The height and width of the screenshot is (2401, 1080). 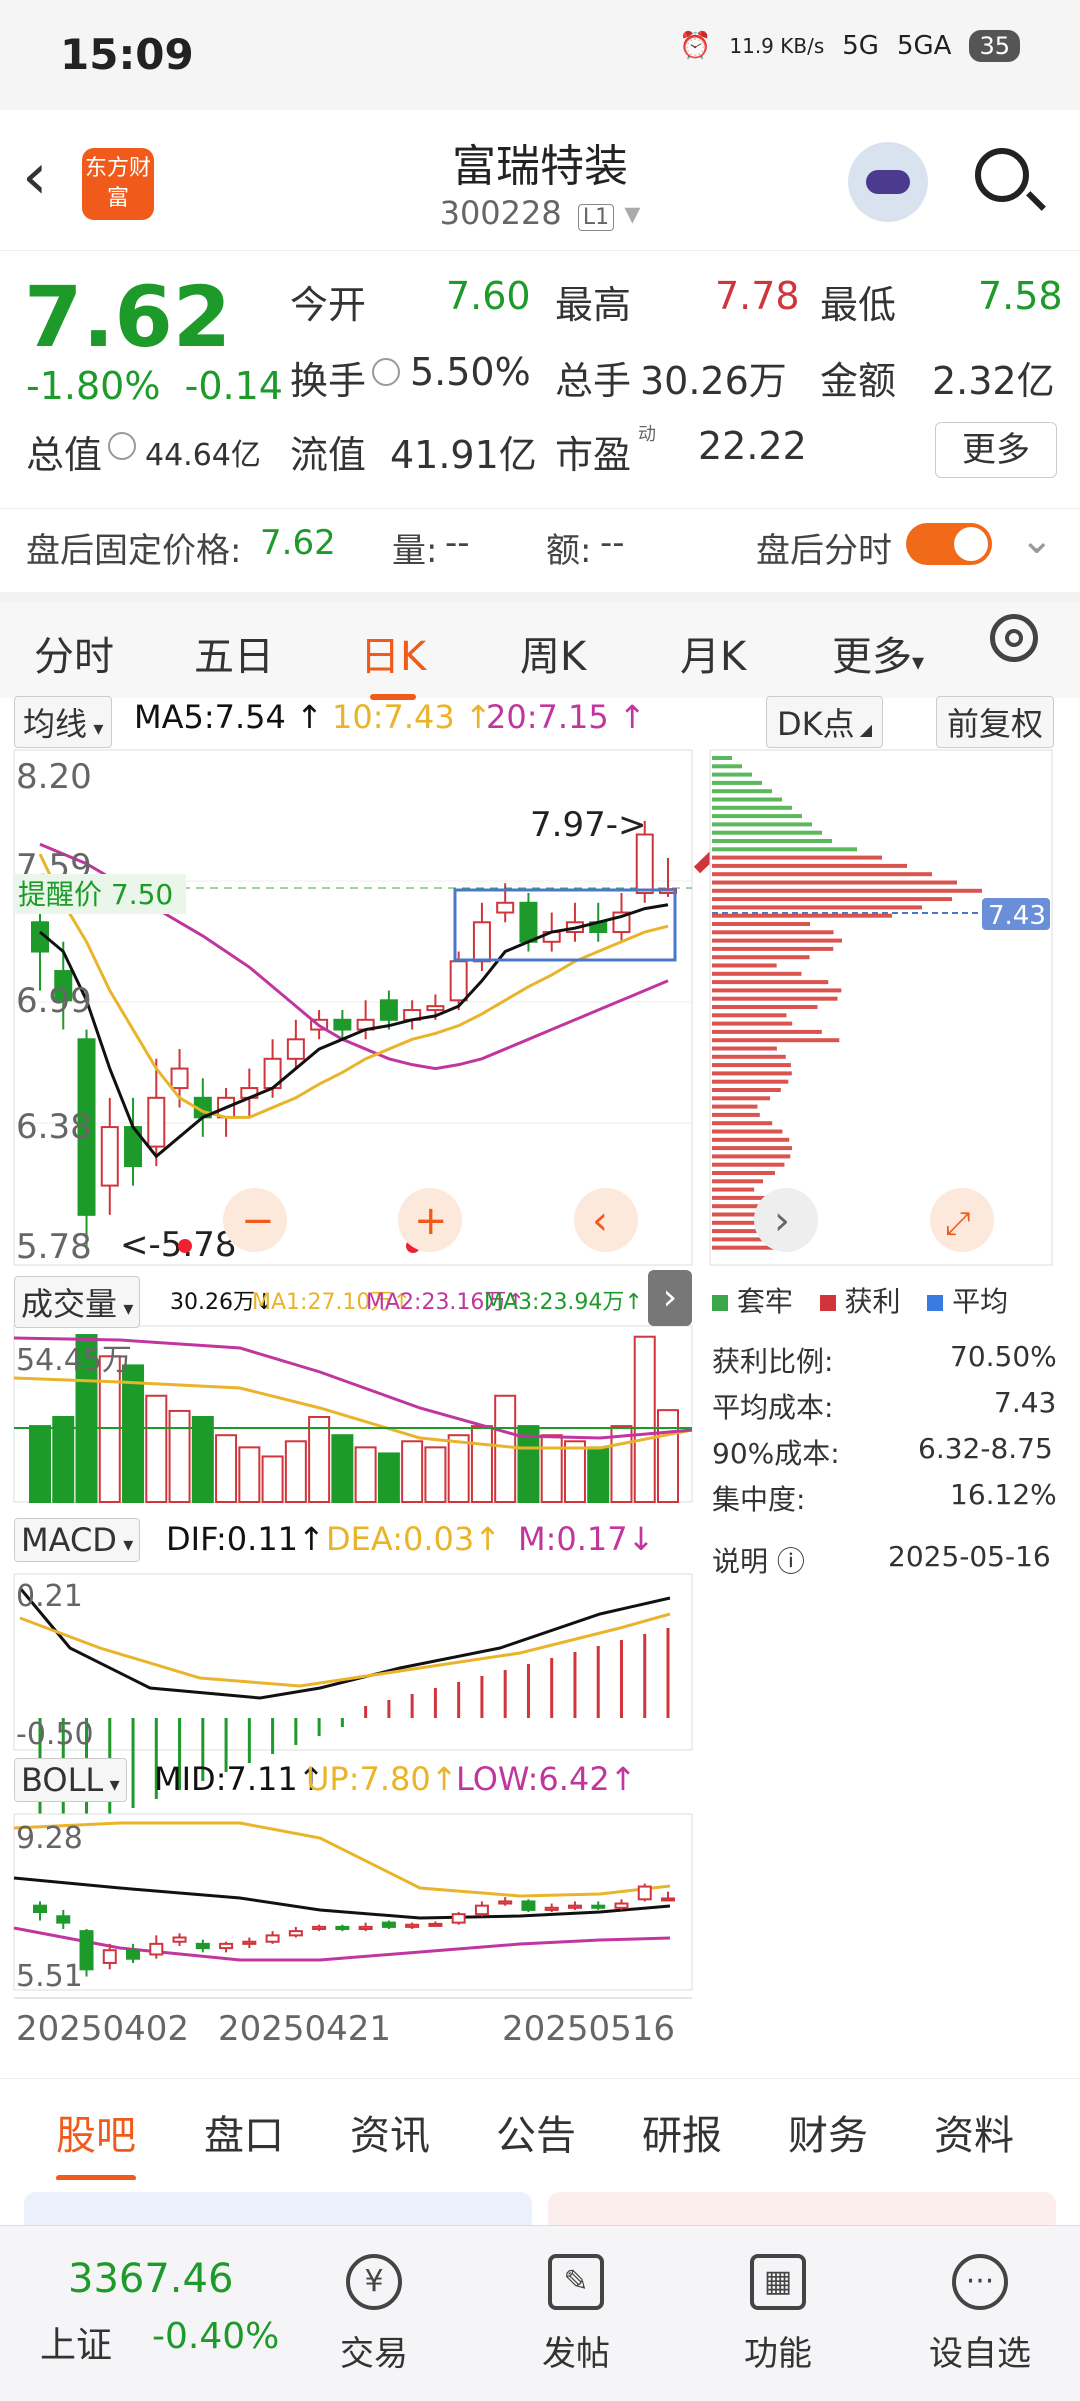 What do you see at coordinates (713, 381) in the screenshot?
I see `volume-value: 30.26万` at bounding box center [713, 381].